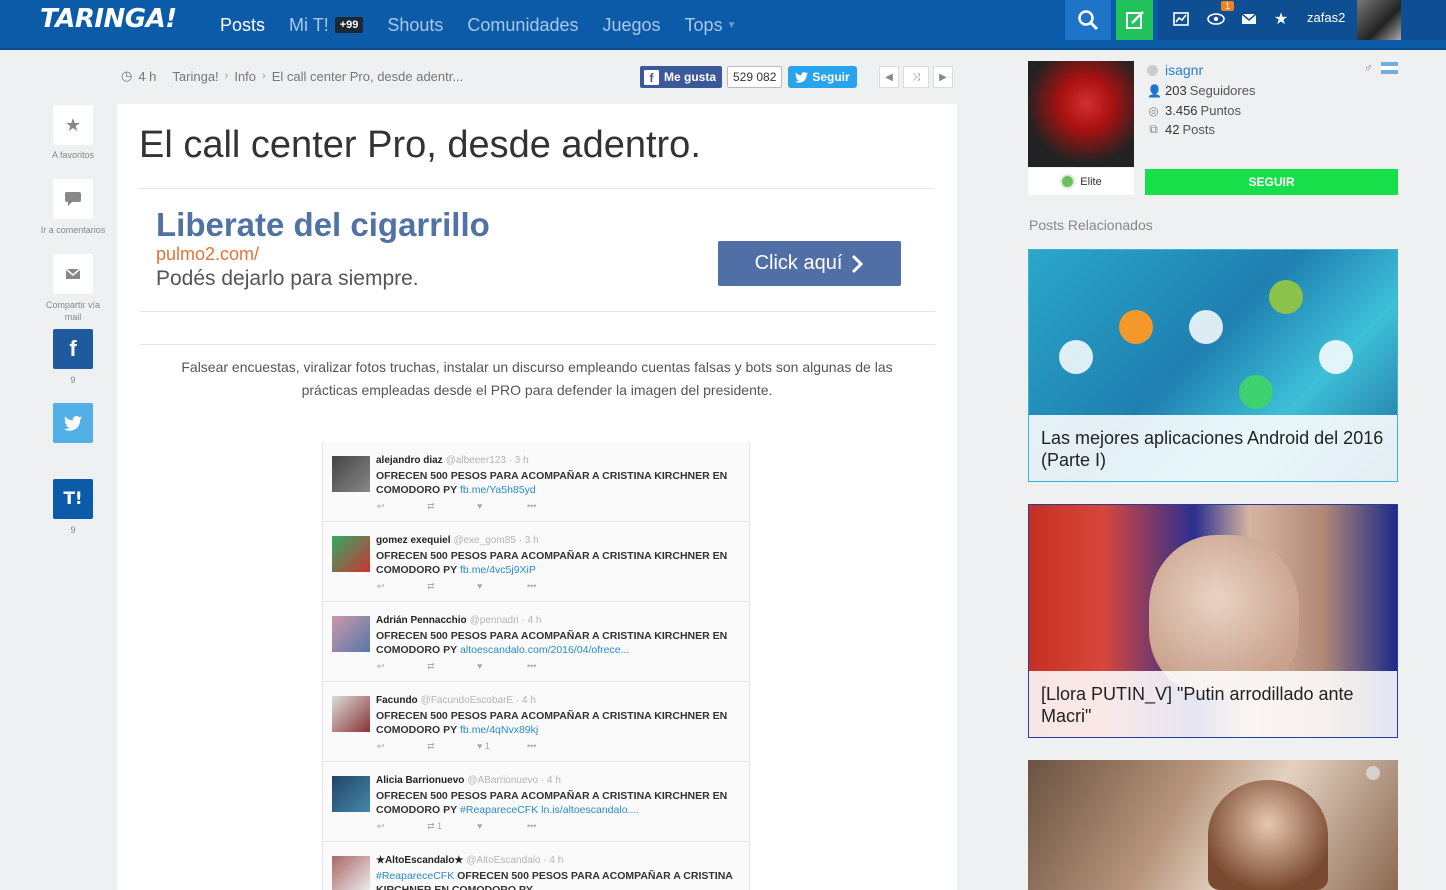 Image resolution: width=1446 pixels, height=890 pixels. Describe the element at coordinates (226, 76) in the screenshot. I see `chevron-right-icon: ›` at that location.